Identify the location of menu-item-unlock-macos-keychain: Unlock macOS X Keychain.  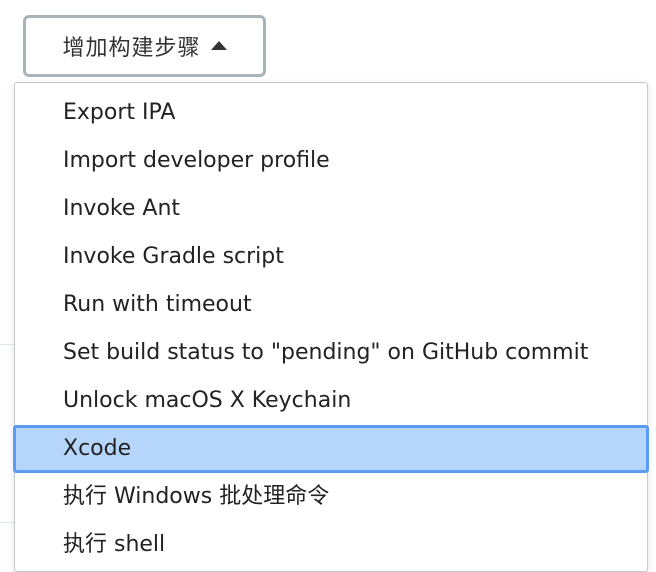
(331, 401).